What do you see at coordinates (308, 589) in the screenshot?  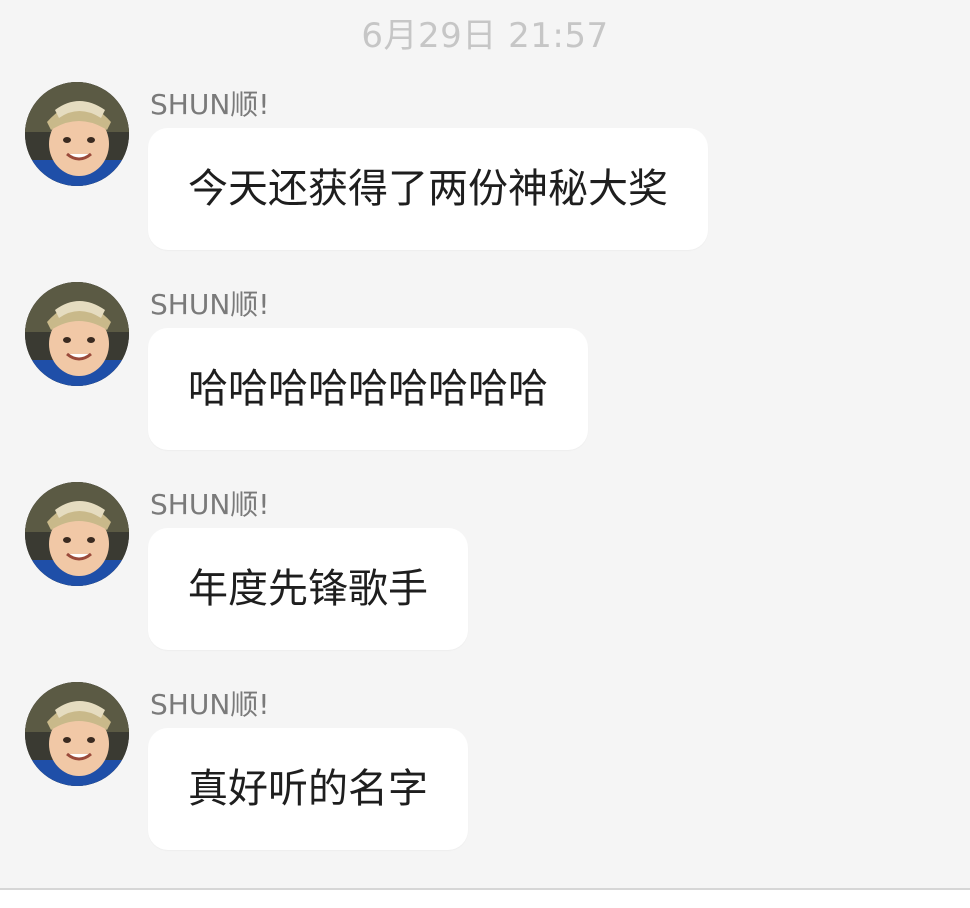 I see `message-bubble: 年度先锋歌手` at bounding box center [308, 589].